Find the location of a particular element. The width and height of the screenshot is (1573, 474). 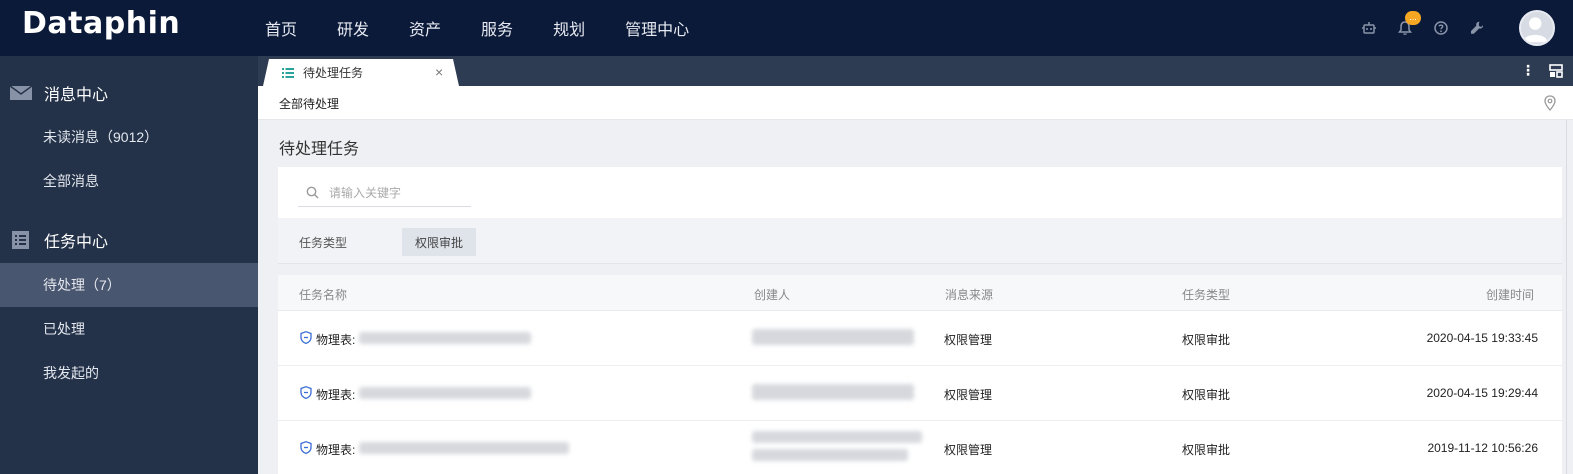

tab-bar: 待处理任务 × ⋮ is located at coordinates (915, 71).